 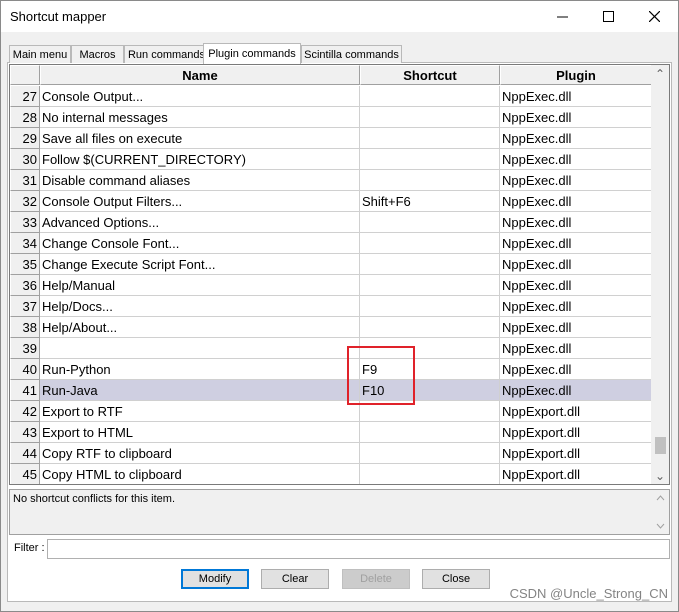 I want to click on tab-label: Run commands, so click(x=166, y=54).